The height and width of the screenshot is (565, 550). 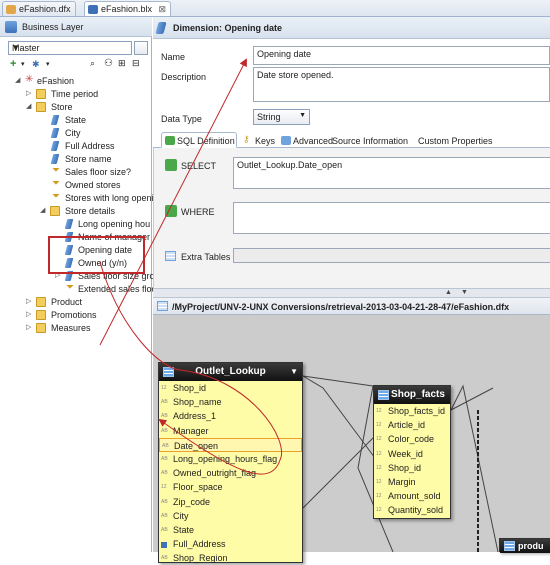 What do you see at coordinates (391, 255) in the screenshot?
I see `extra-tables-field` at bounding box center [391, 255].